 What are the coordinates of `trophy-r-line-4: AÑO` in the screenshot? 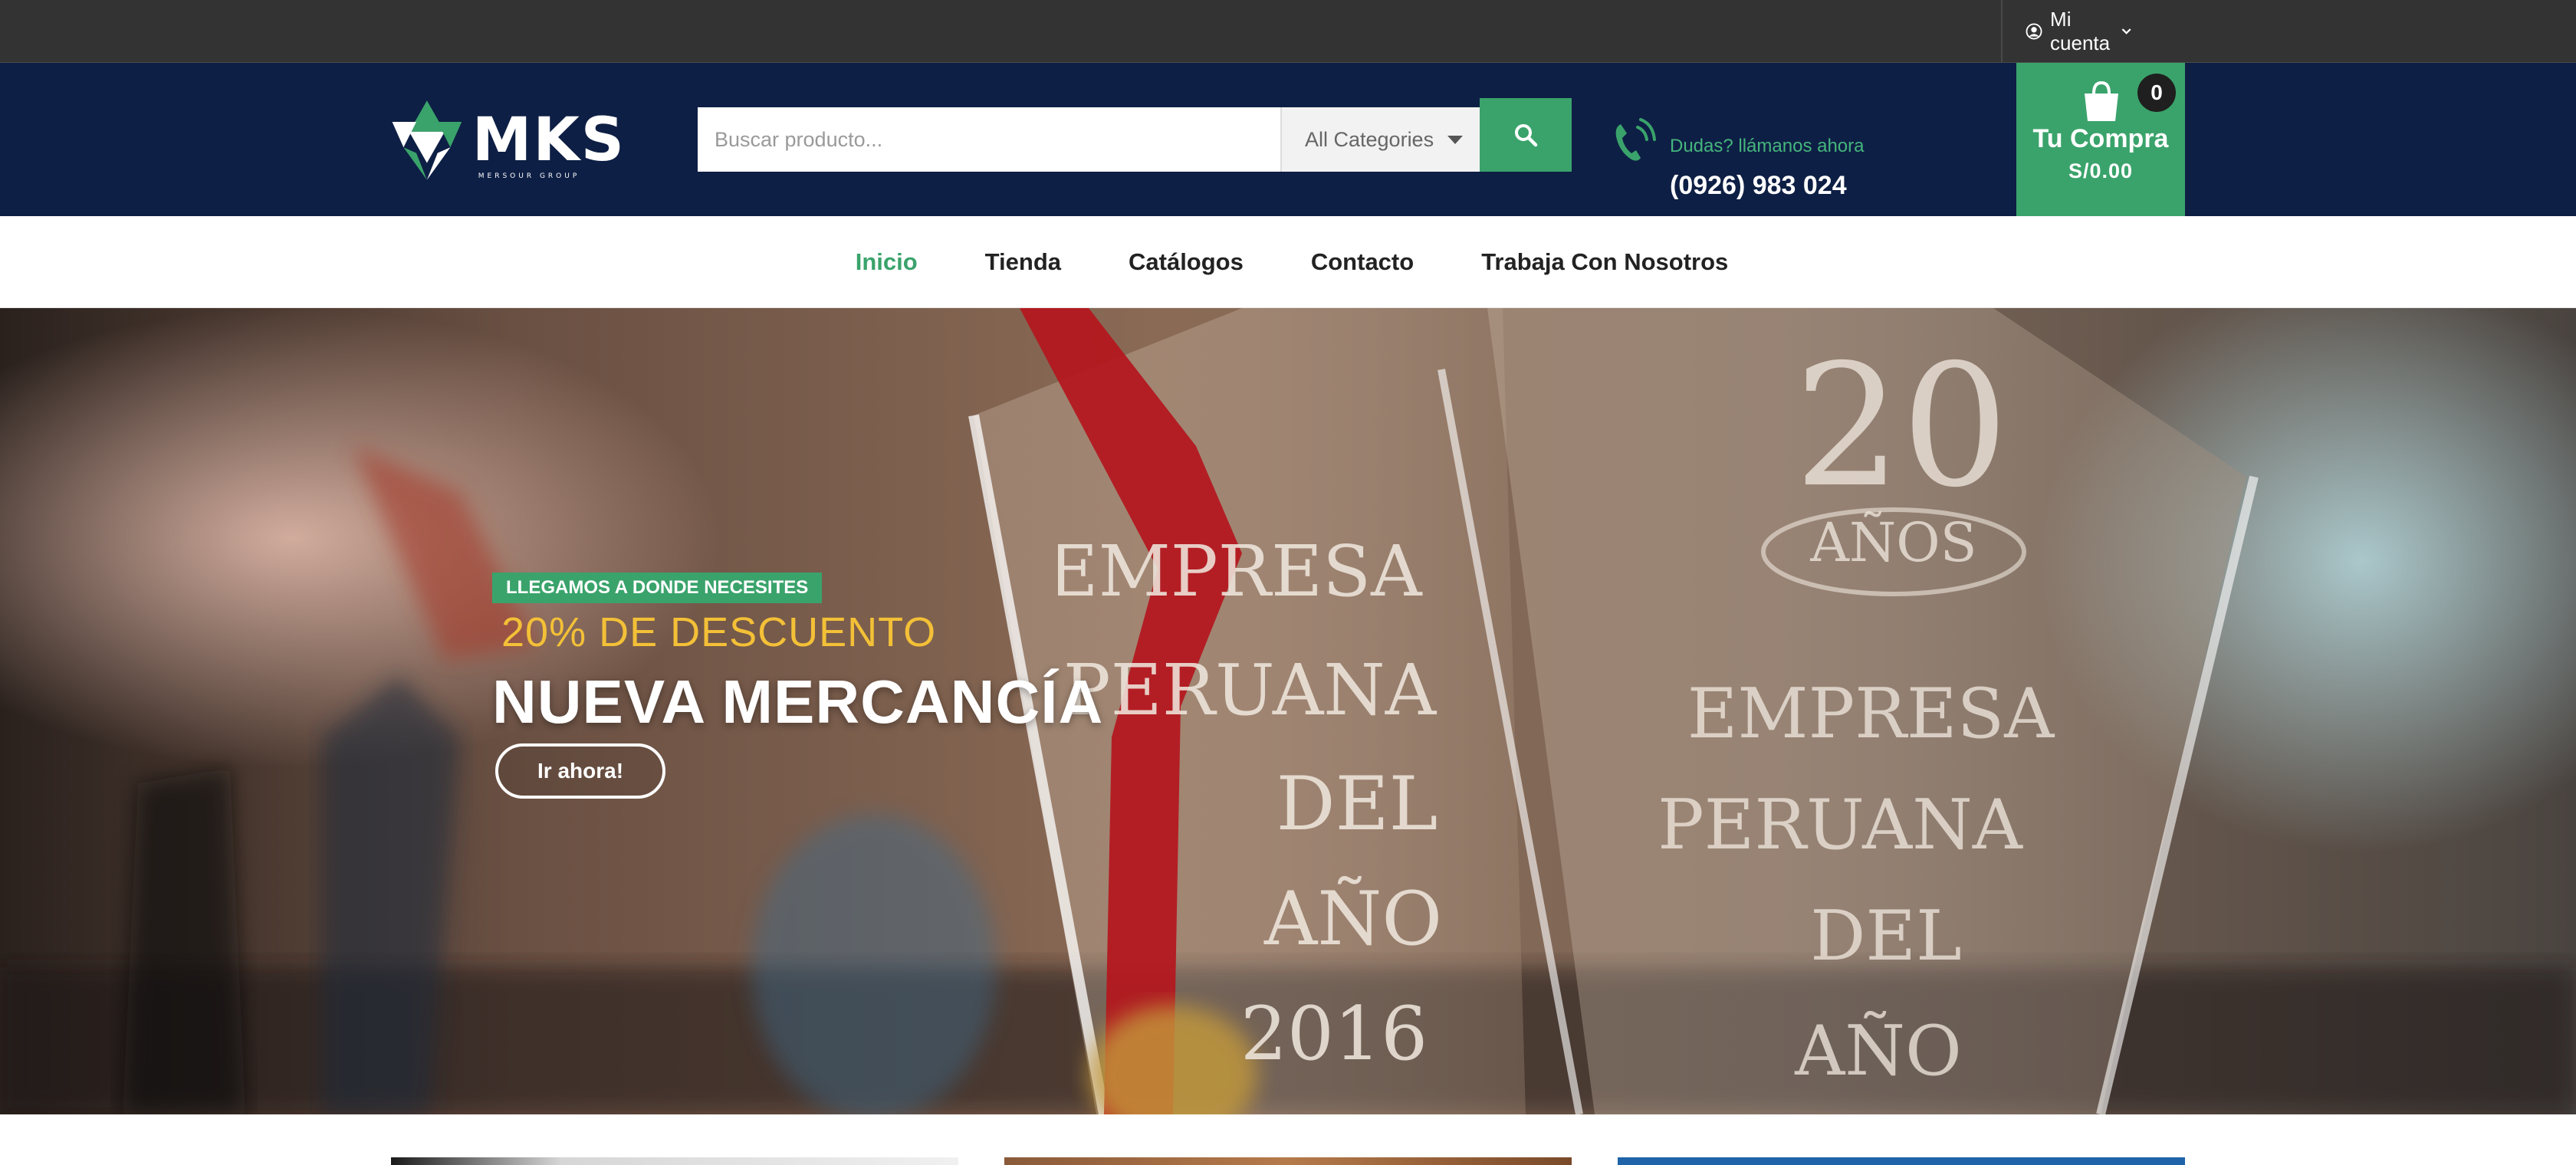 It's located at (1878, 1051).